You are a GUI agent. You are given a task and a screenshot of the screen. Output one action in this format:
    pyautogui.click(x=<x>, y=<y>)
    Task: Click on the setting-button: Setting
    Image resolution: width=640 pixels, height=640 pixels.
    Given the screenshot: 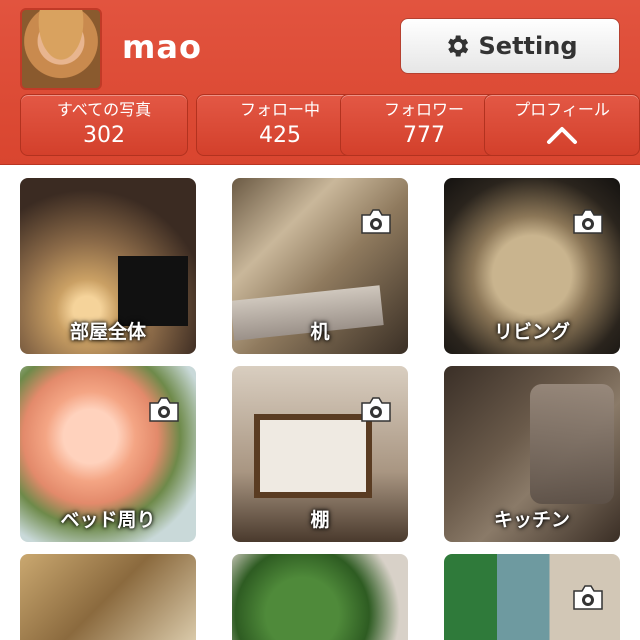 What is the action you would take?
    pyautogui.click(x=510, y=46)
    